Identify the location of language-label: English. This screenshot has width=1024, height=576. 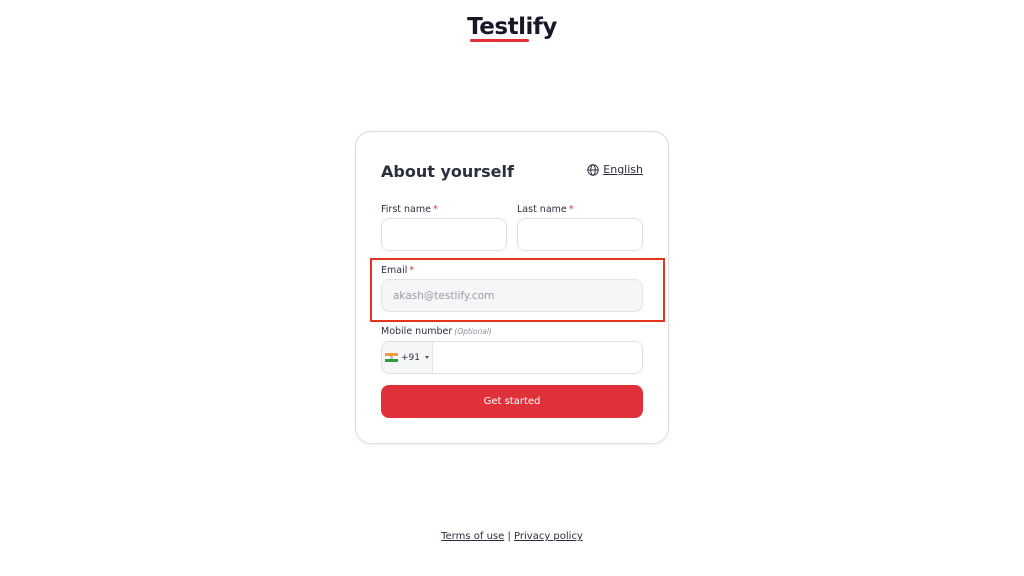
(623, 169).